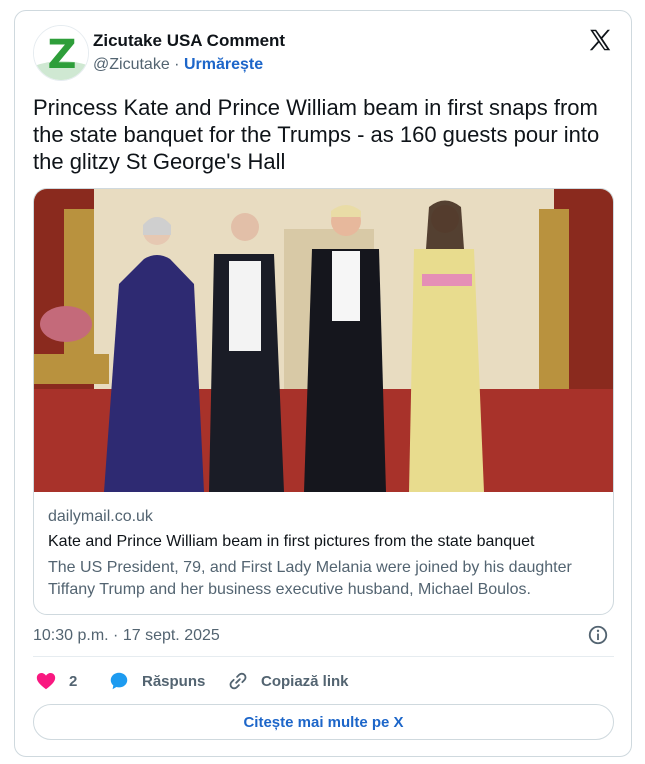 Image resolution: width=645 pixels, height=764 pixels. What do you see at coordinates (238, 681) in the screenshot?
I see `link-icon` at bounding box center [238, 681].